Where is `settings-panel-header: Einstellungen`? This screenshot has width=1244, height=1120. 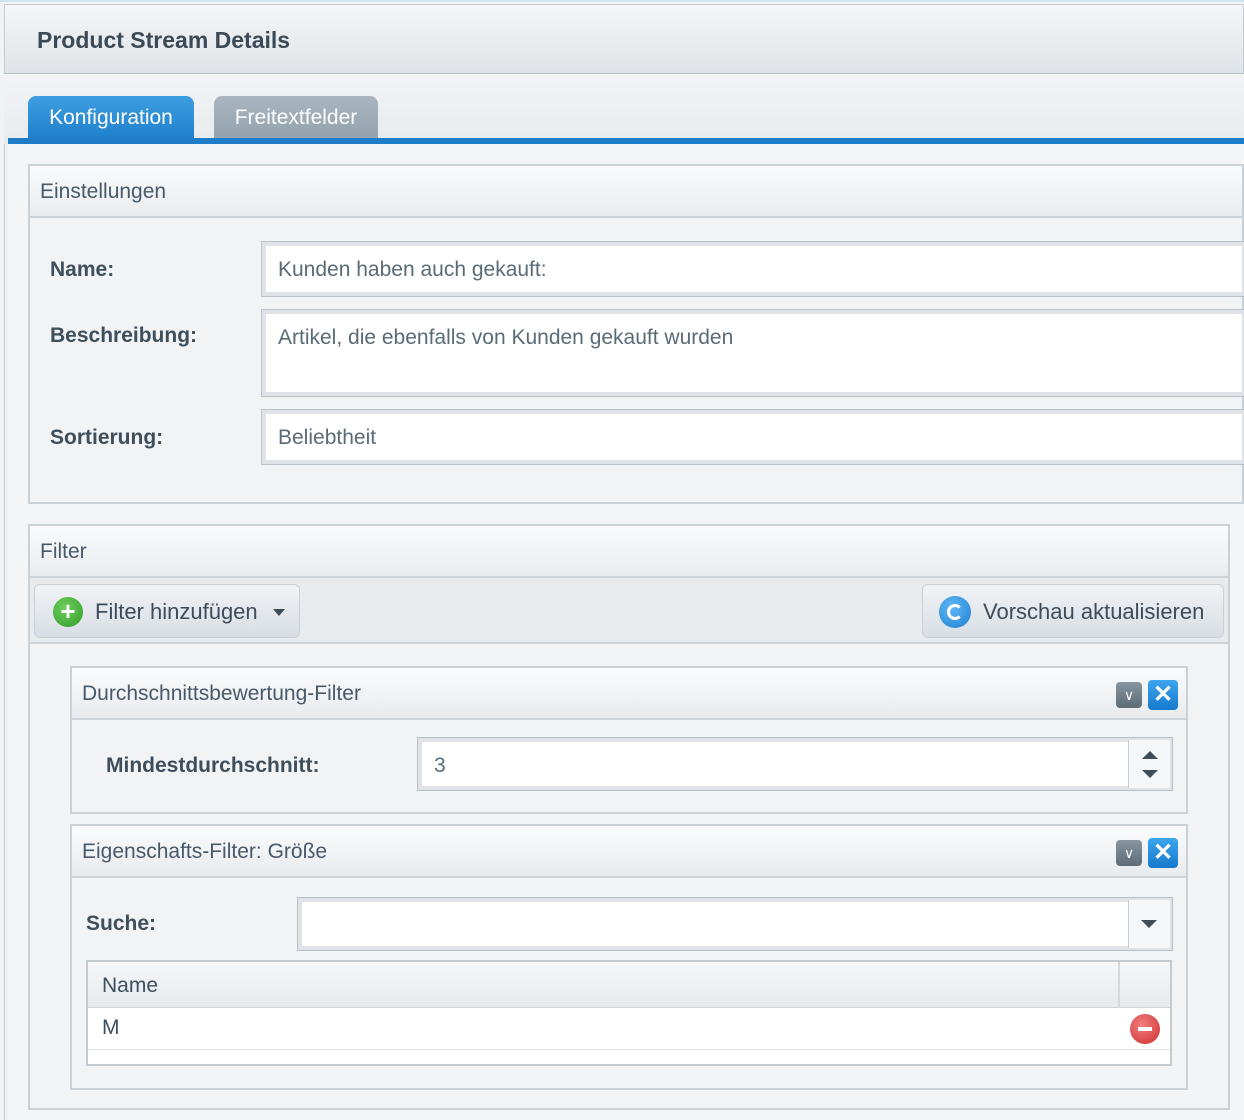
settings-panel-header: Einstellungen is located at coordinates (636, 192).